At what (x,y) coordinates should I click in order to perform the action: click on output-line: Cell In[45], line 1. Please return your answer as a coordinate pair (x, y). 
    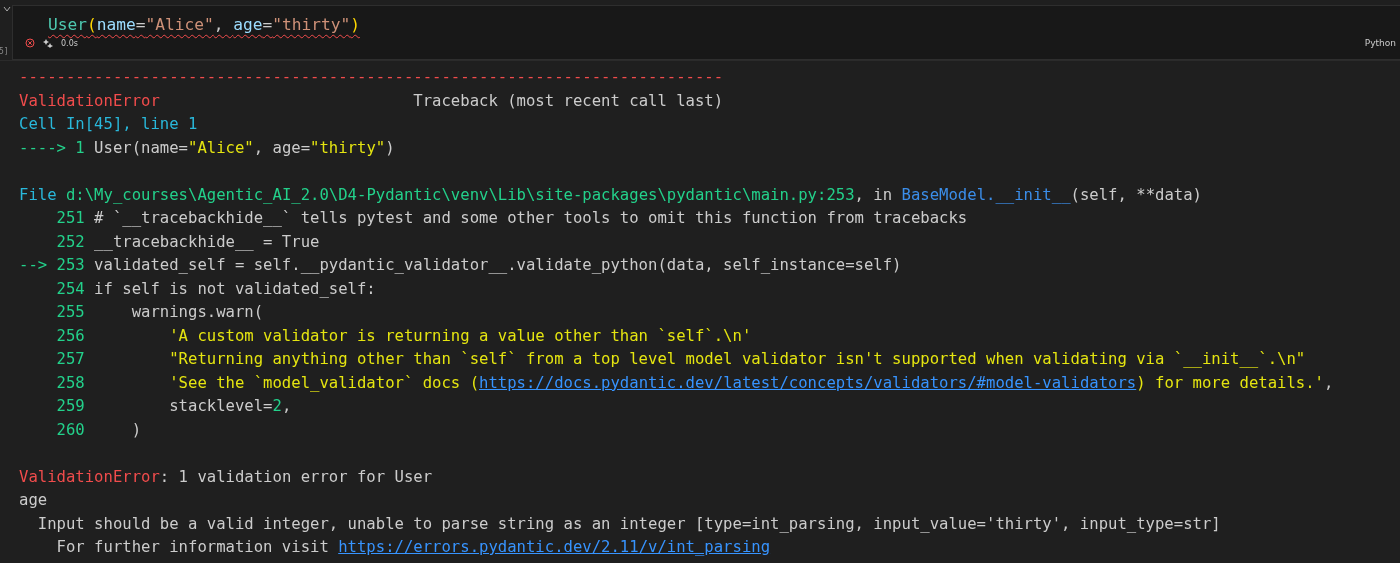
    Looking at the image, I should click on (109, 124).